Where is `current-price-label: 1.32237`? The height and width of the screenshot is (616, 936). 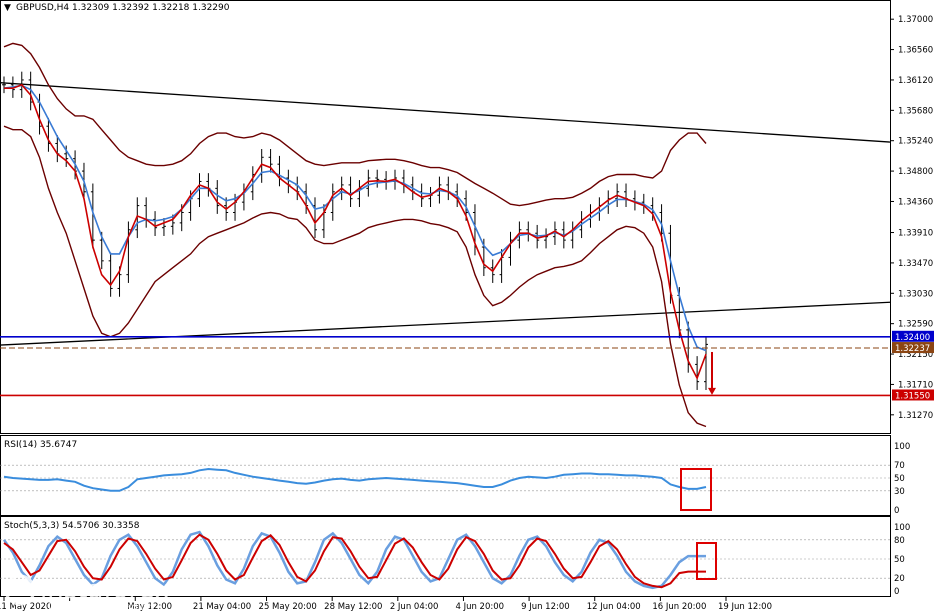
current-price-label: 1.32237 is located at coordinates (912, 349).